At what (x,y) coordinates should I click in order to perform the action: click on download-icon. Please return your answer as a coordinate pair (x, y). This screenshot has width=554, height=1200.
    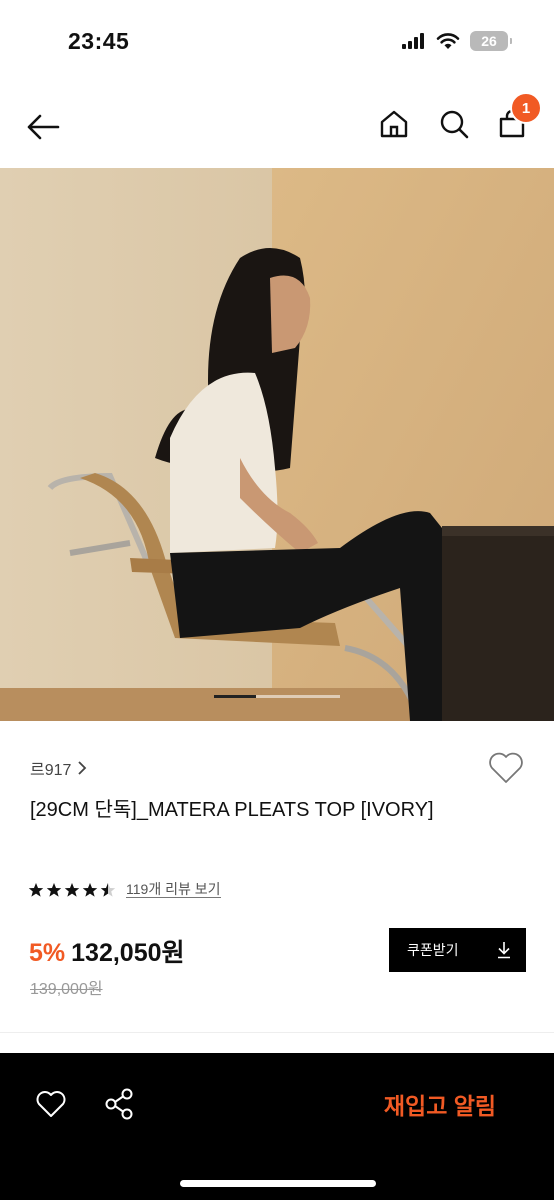
    Looking at the image, I should click on (504, 950).